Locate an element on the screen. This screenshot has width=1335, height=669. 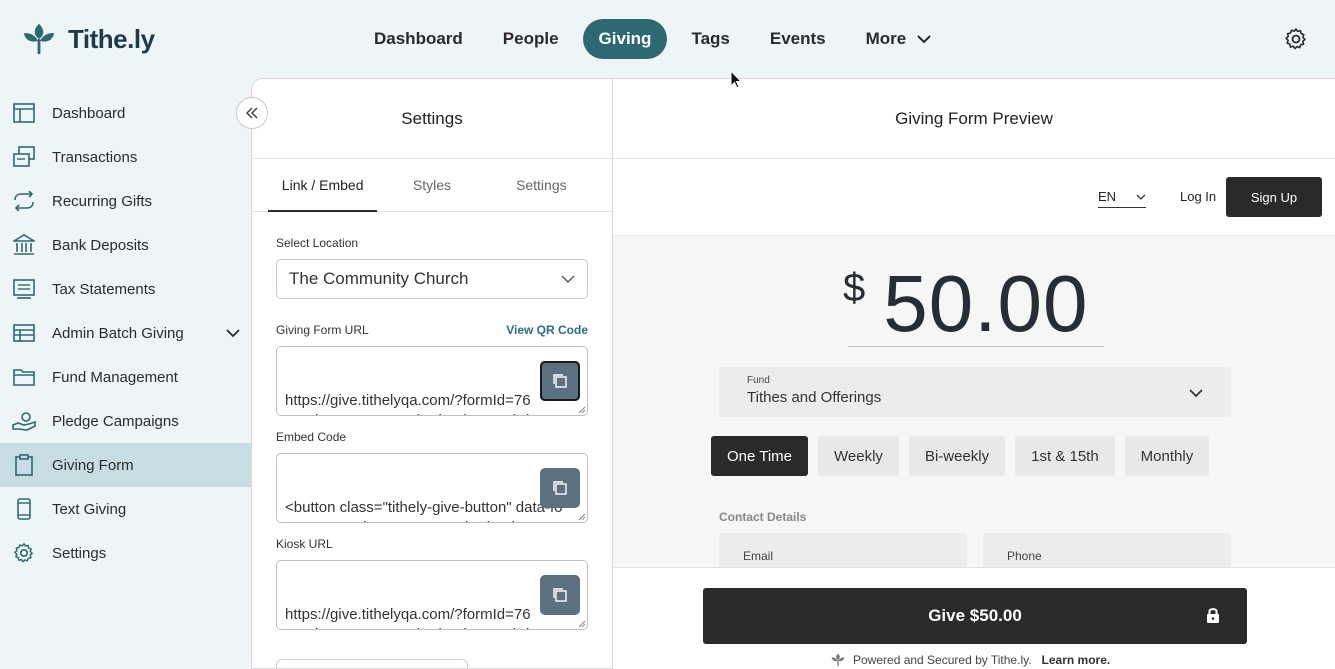
clipboard-icon is located at coordinates (24, 465).